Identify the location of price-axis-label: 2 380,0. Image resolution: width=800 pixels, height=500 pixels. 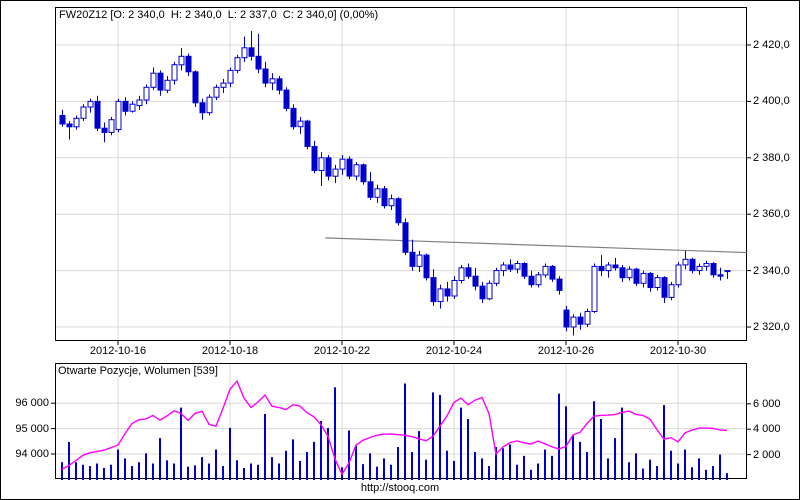
(771, 158).